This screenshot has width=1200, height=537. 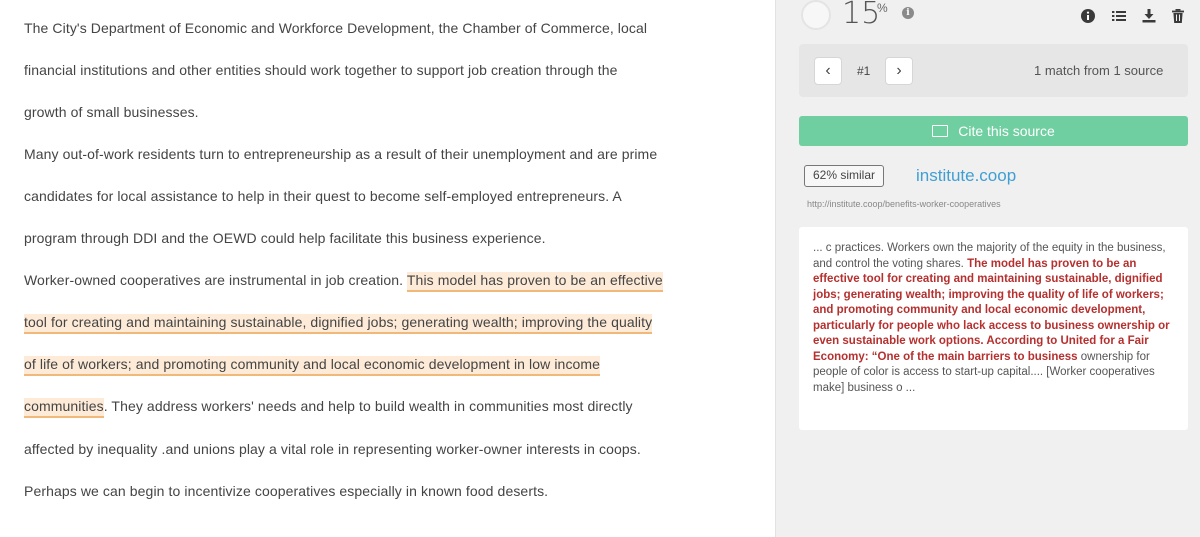 I want to click on chevron-left-icon: ‹, so click(x=828, y=70).